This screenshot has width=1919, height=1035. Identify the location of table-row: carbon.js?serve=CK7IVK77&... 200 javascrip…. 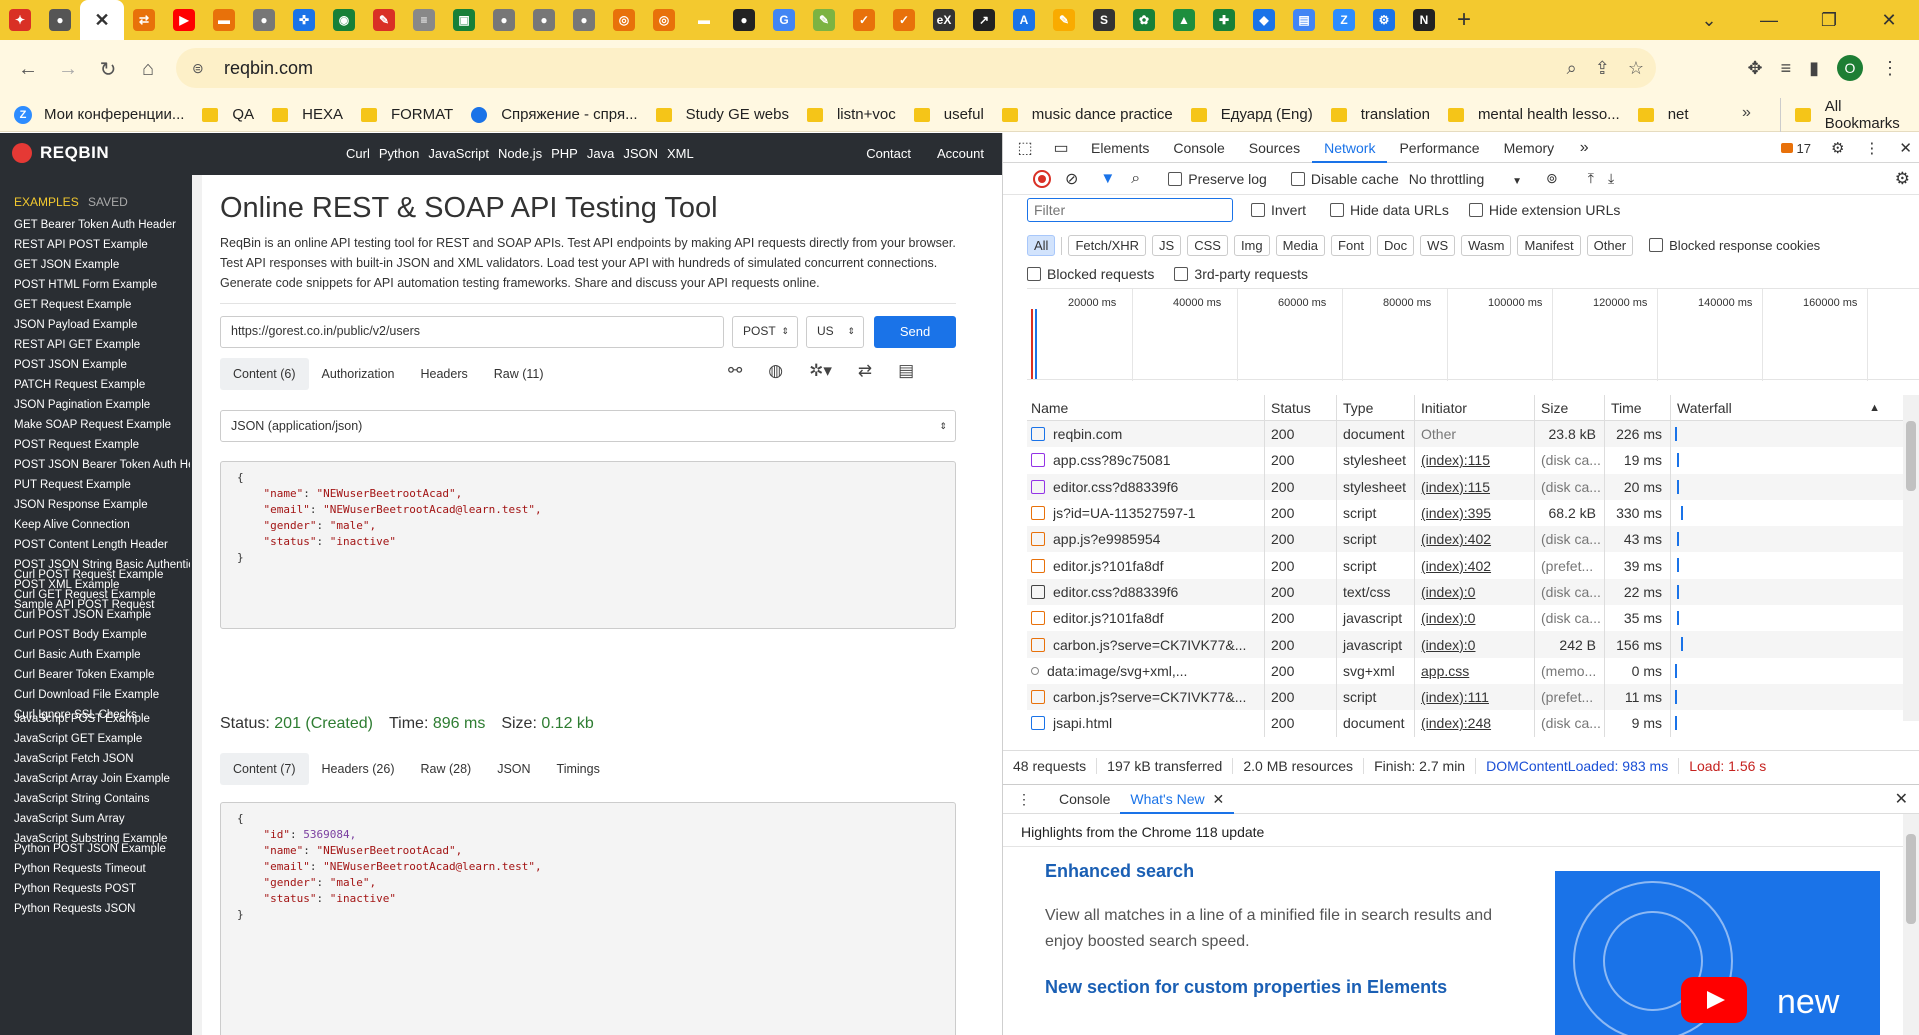
(1473, 644).